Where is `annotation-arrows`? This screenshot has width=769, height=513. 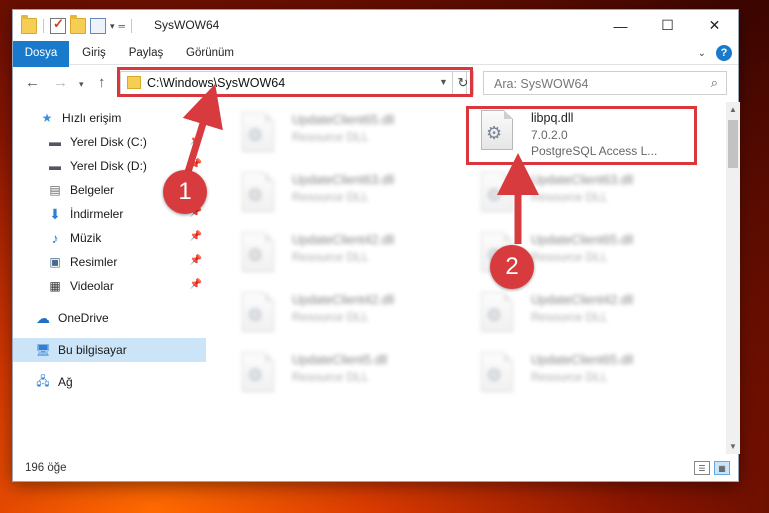 annotation-arrows is located at coordinates (360, 163).